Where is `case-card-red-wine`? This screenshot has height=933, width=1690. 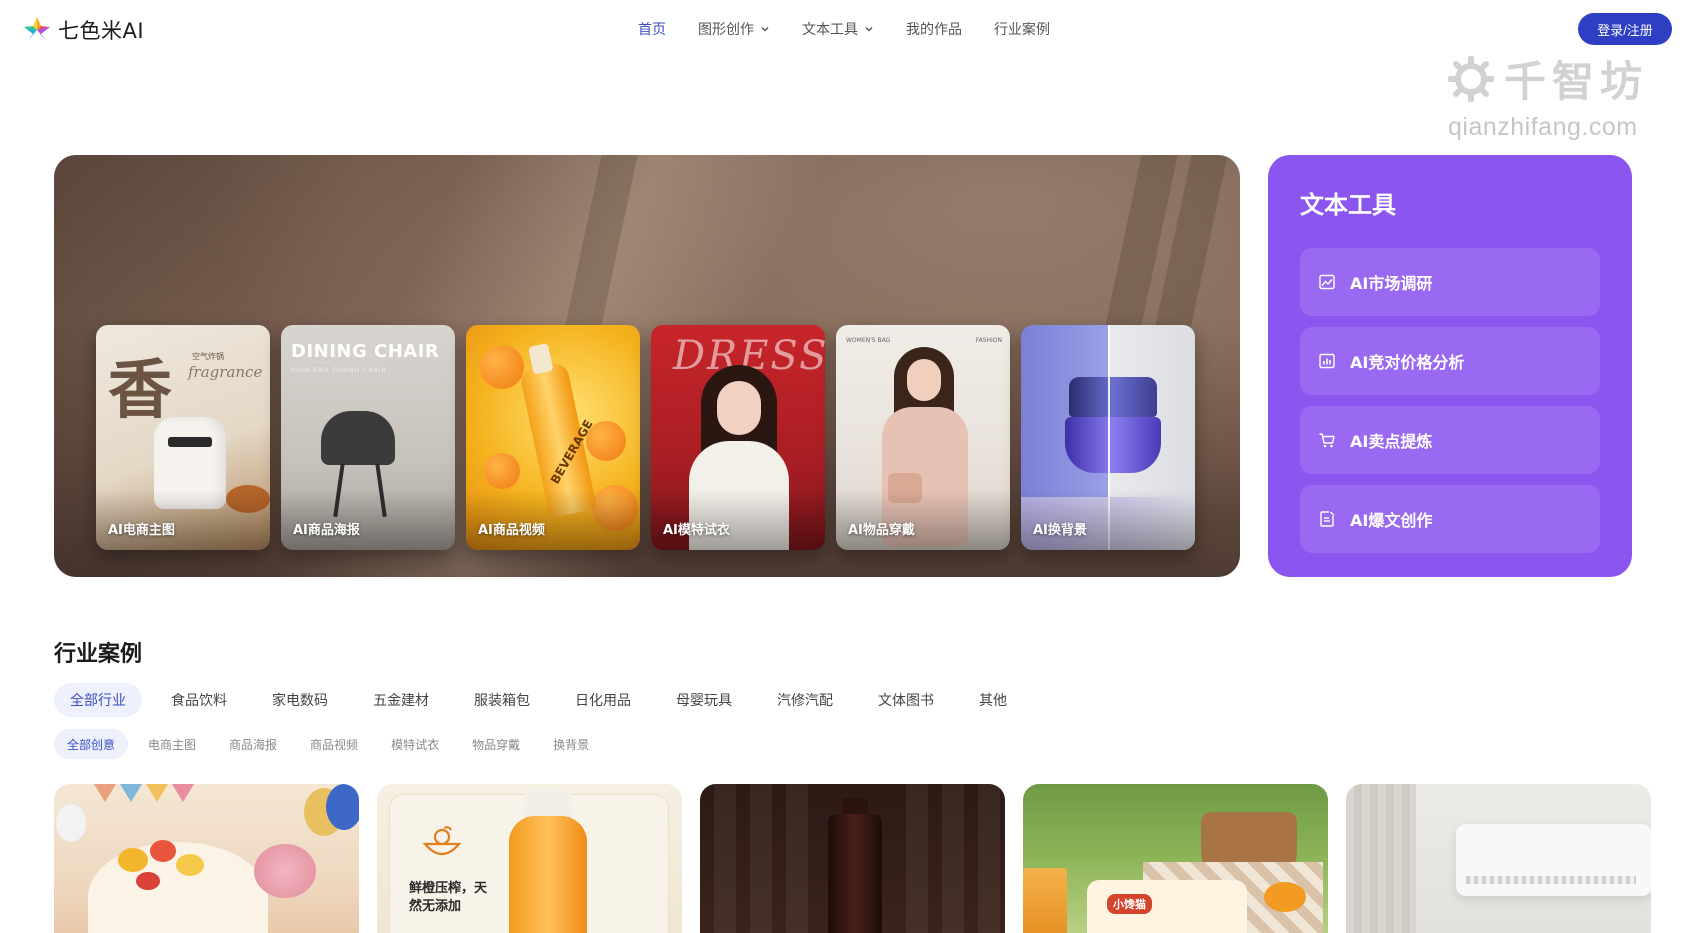 case-card-red-wine is located at coordinates (852, 858).